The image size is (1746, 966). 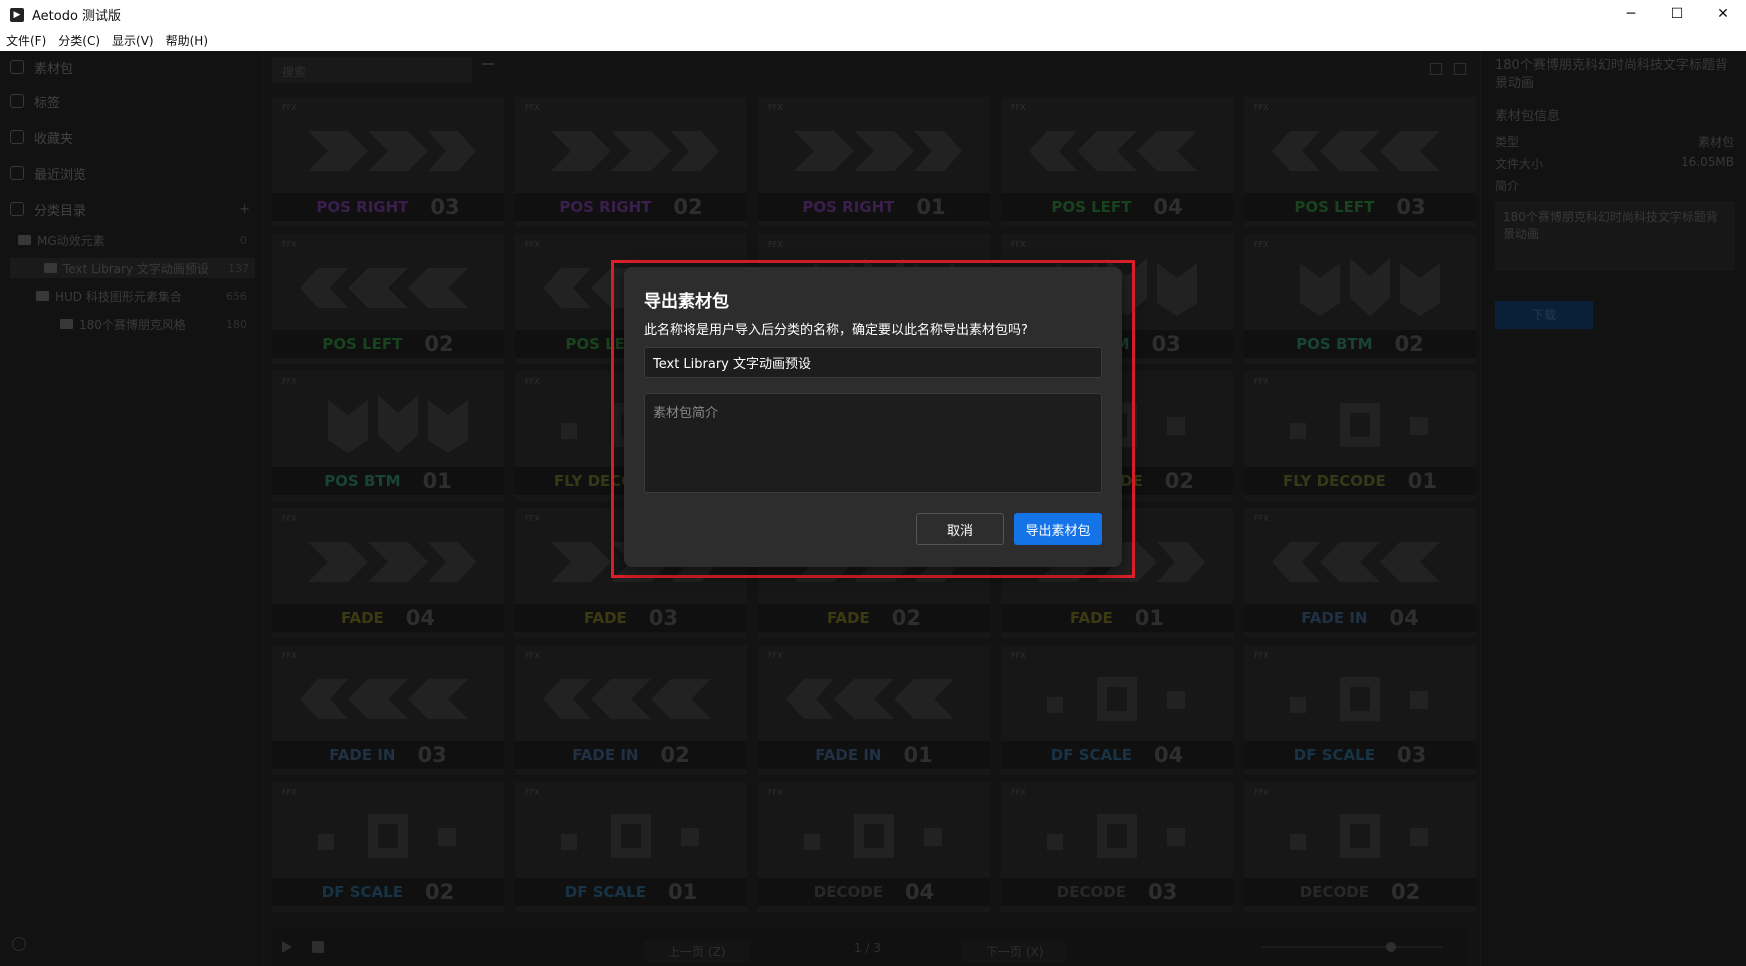 What do you see at coordinates (79, 40) in the screenshot?
I see `menu-category: 分类(C)` at bounding box center [79, 40].